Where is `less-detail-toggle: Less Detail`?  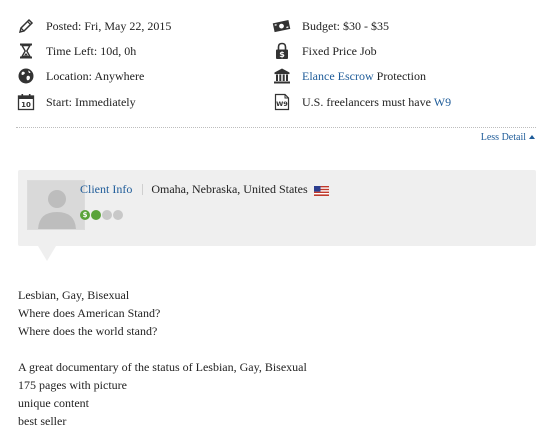 less-detail-toggle: Less Detail is located at coordinates (508, 137).